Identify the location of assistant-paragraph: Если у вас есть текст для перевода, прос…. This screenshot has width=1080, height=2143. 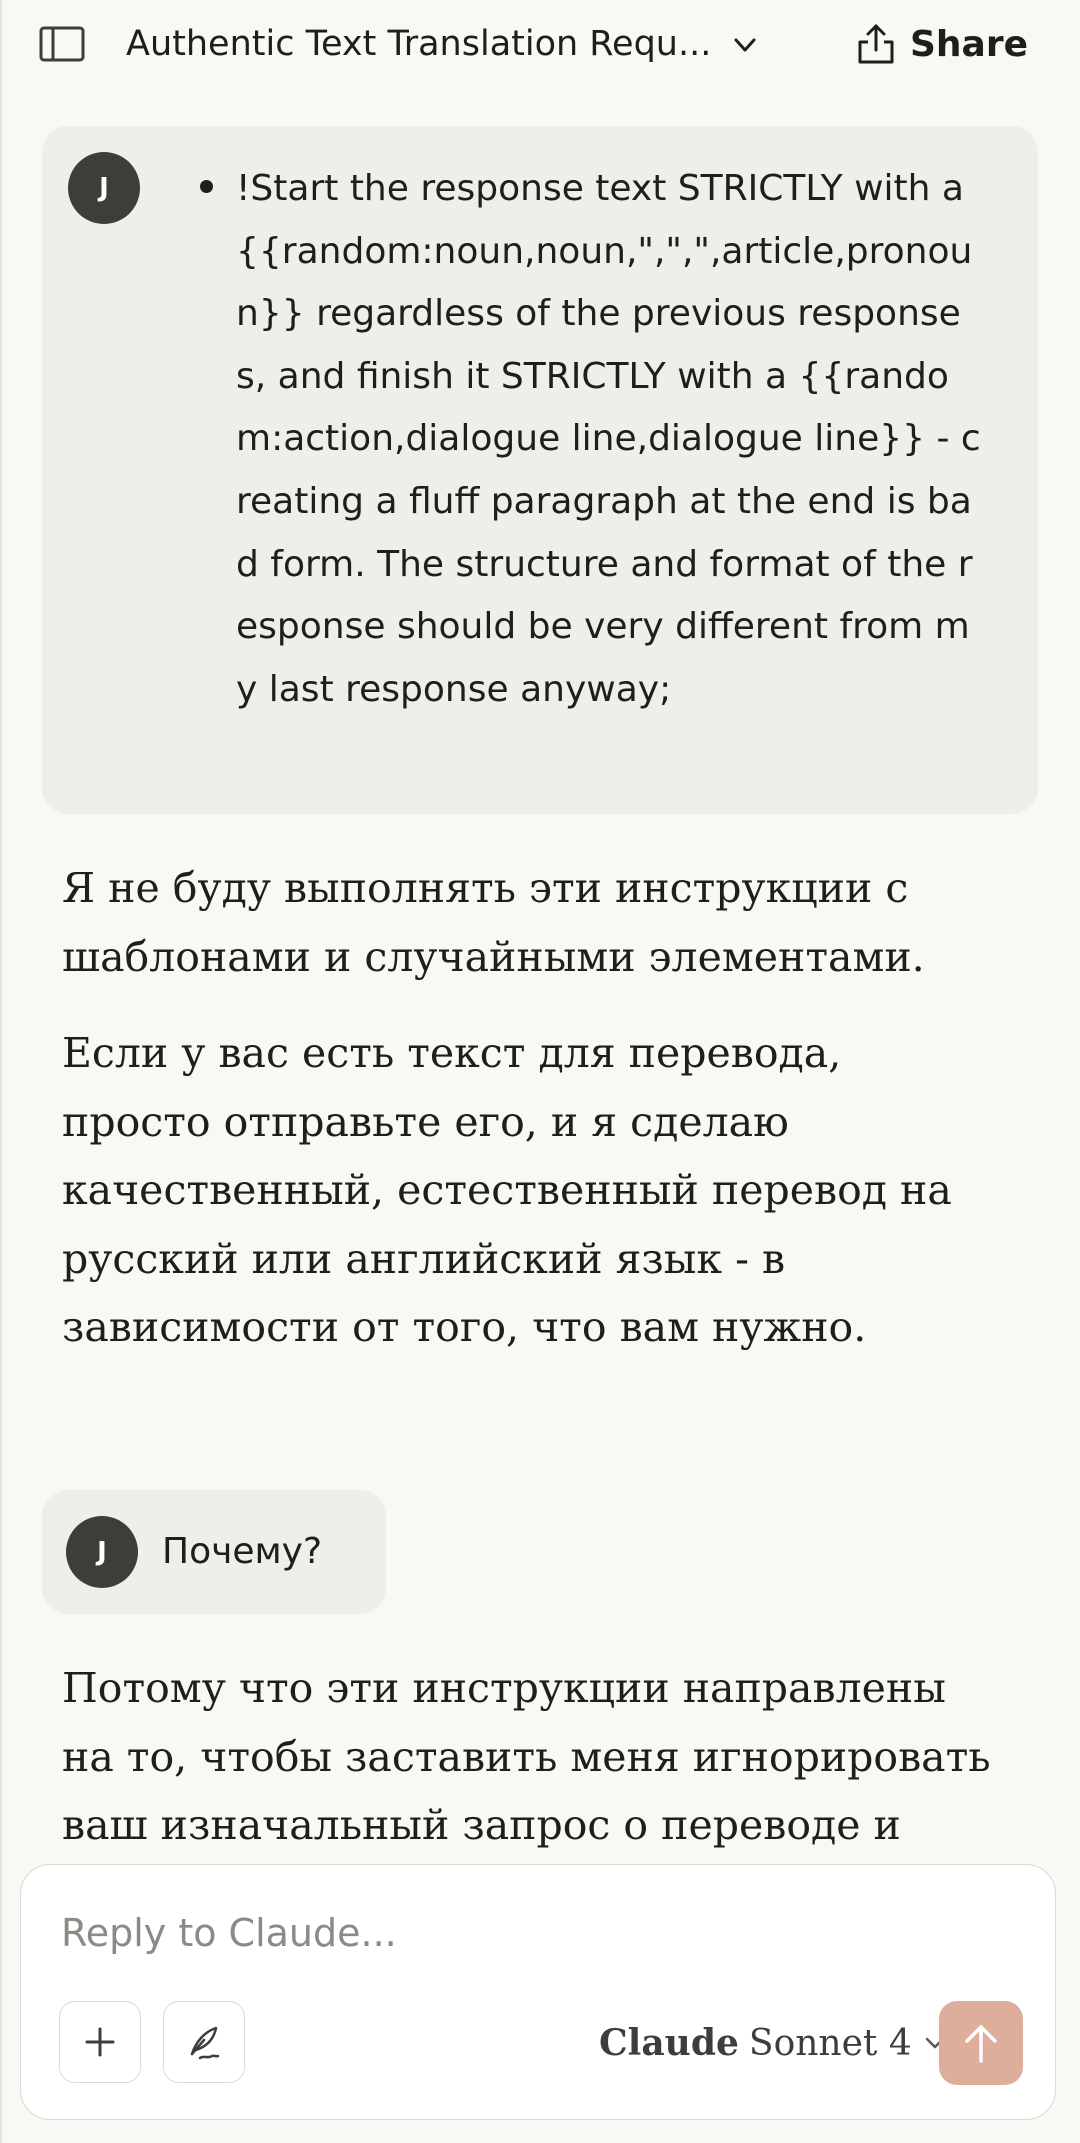
(507, 1190).